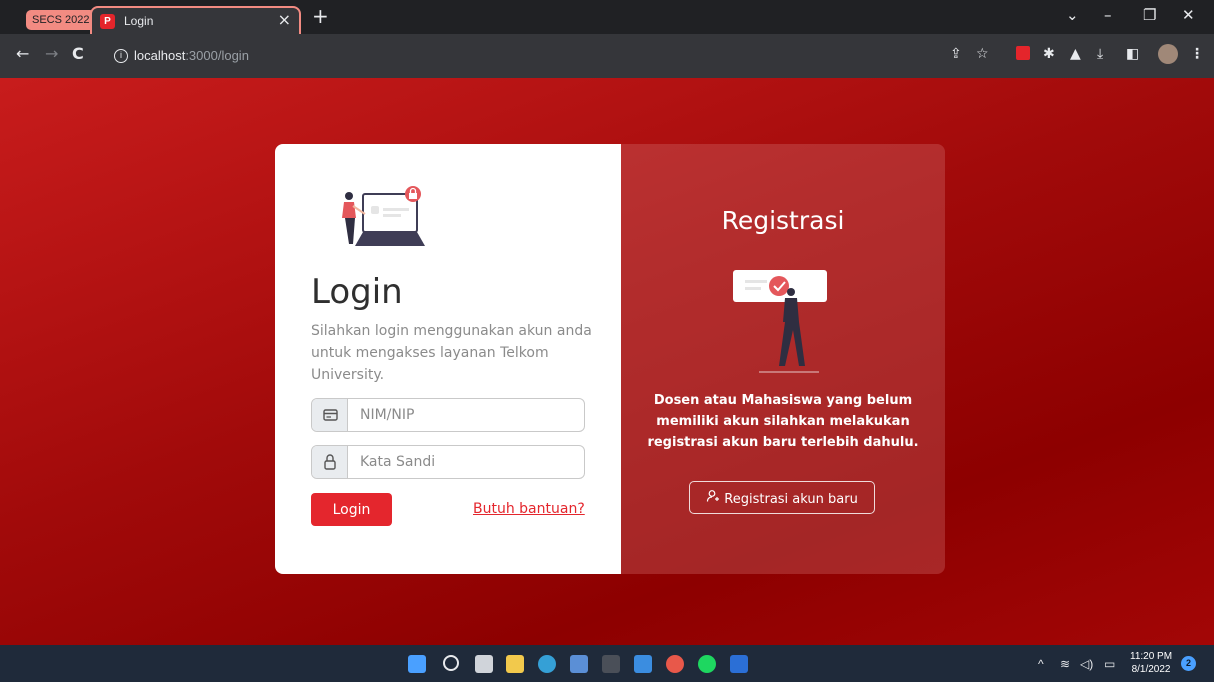 Image resolution: width=1214 pixels, height=682 pixels. I want to click on file-explorer-icon, so click(515, 664).